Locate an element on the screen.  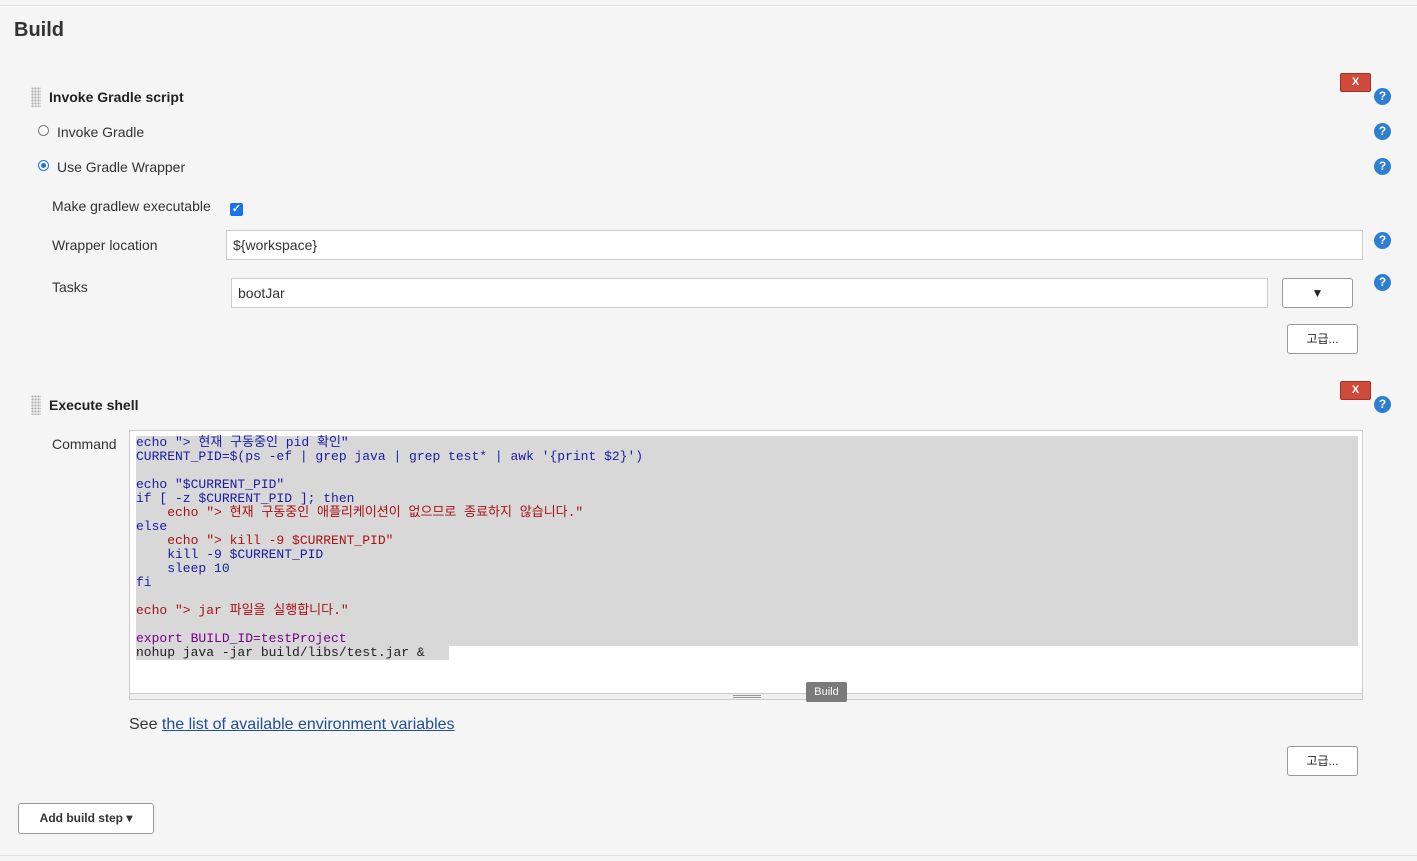
code-line: echo "$CURRENT_PID" is located at coordinates (210, 484).